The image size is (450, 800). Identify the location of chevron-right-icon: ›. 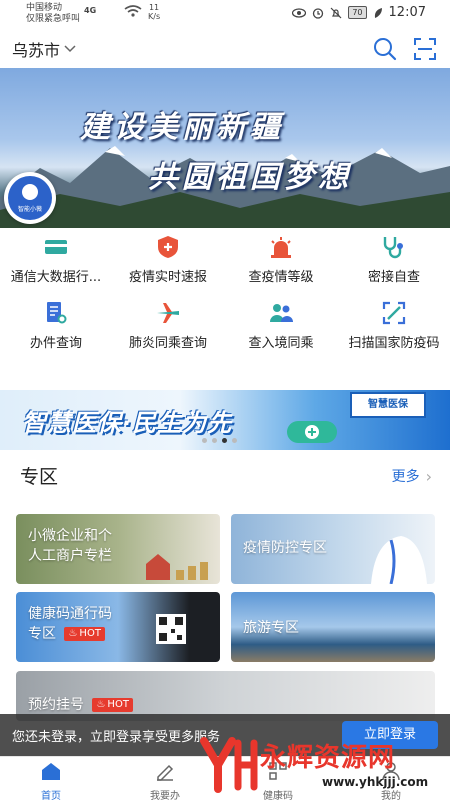
(428, 476).